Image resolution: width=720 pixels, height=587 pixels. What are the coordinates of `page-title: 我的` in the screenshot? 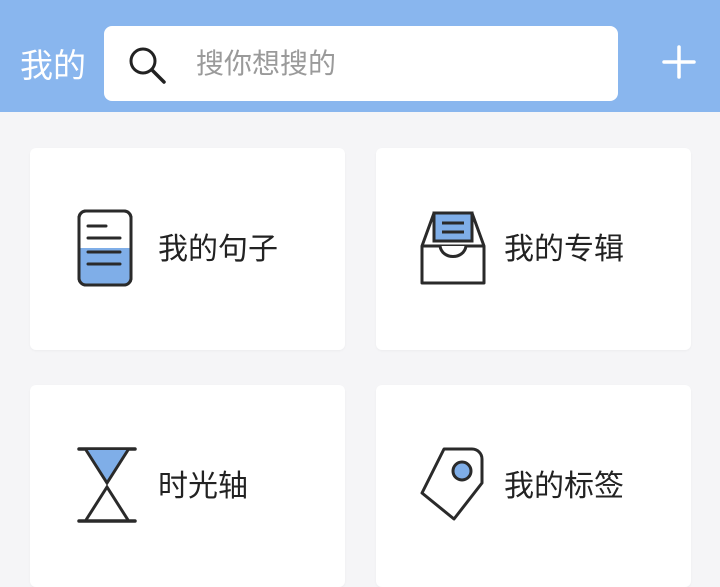 It's located at (53, 65).